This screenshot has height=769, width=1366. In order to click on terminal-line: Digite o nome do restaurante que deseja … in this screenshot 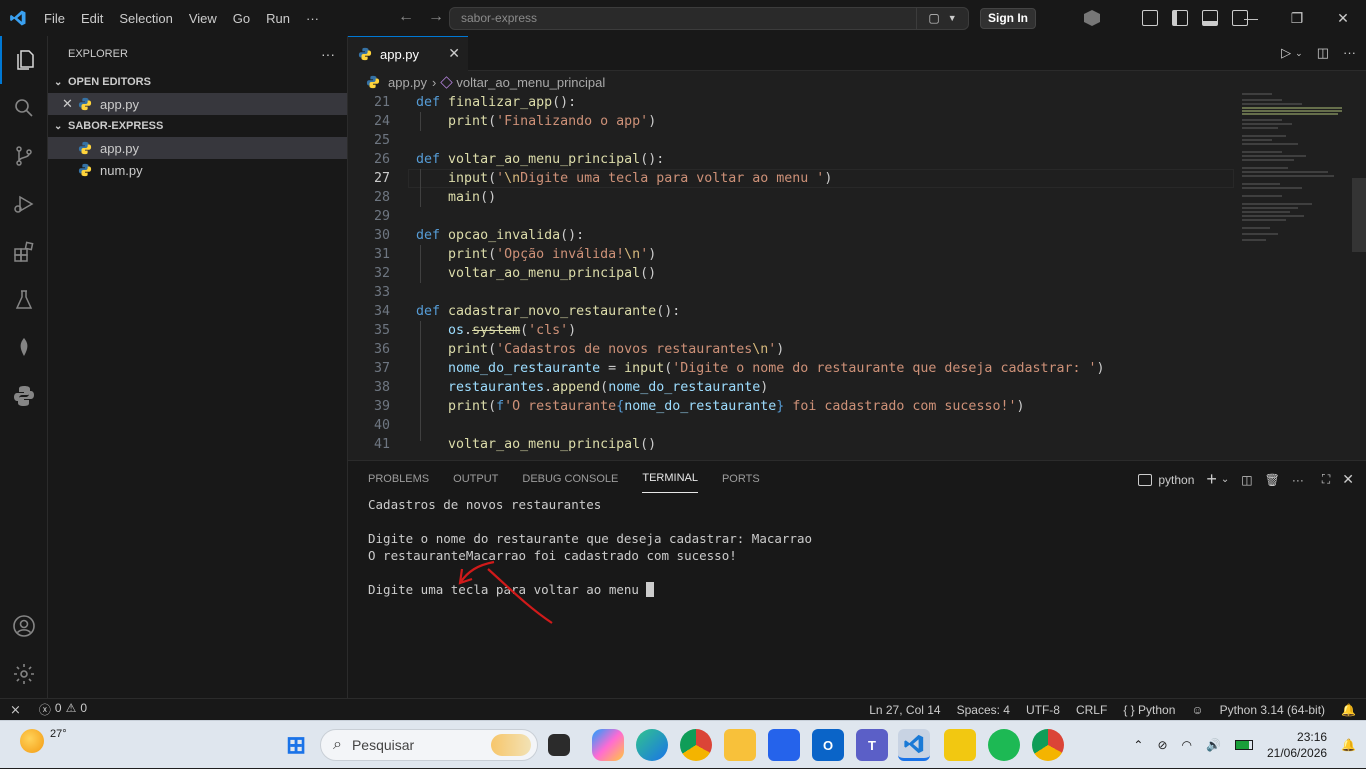, I will do `click(590, 538)`.